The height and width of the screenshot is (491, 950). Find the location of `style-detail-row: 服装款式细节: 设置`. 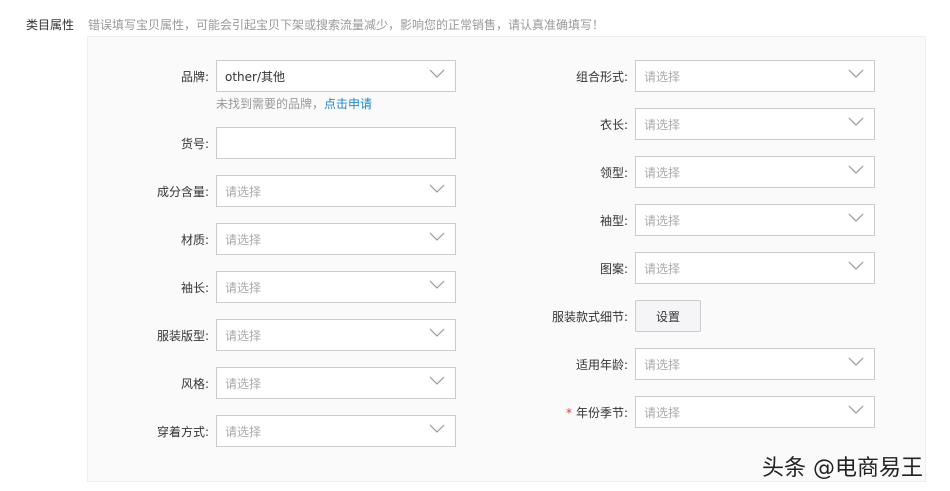

style-detail-row: 服装款式细节: 设置 is located at coordinates (604, 316).